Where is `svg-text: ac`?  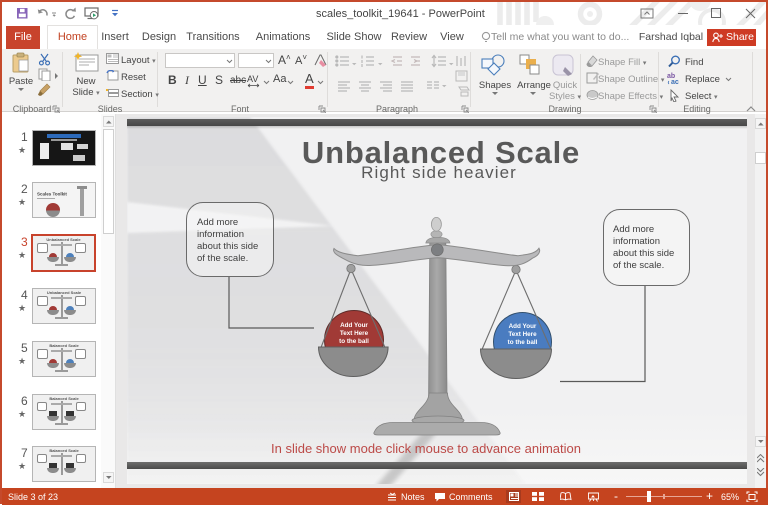
svg-text: ac is located at coordinates (675, 82).